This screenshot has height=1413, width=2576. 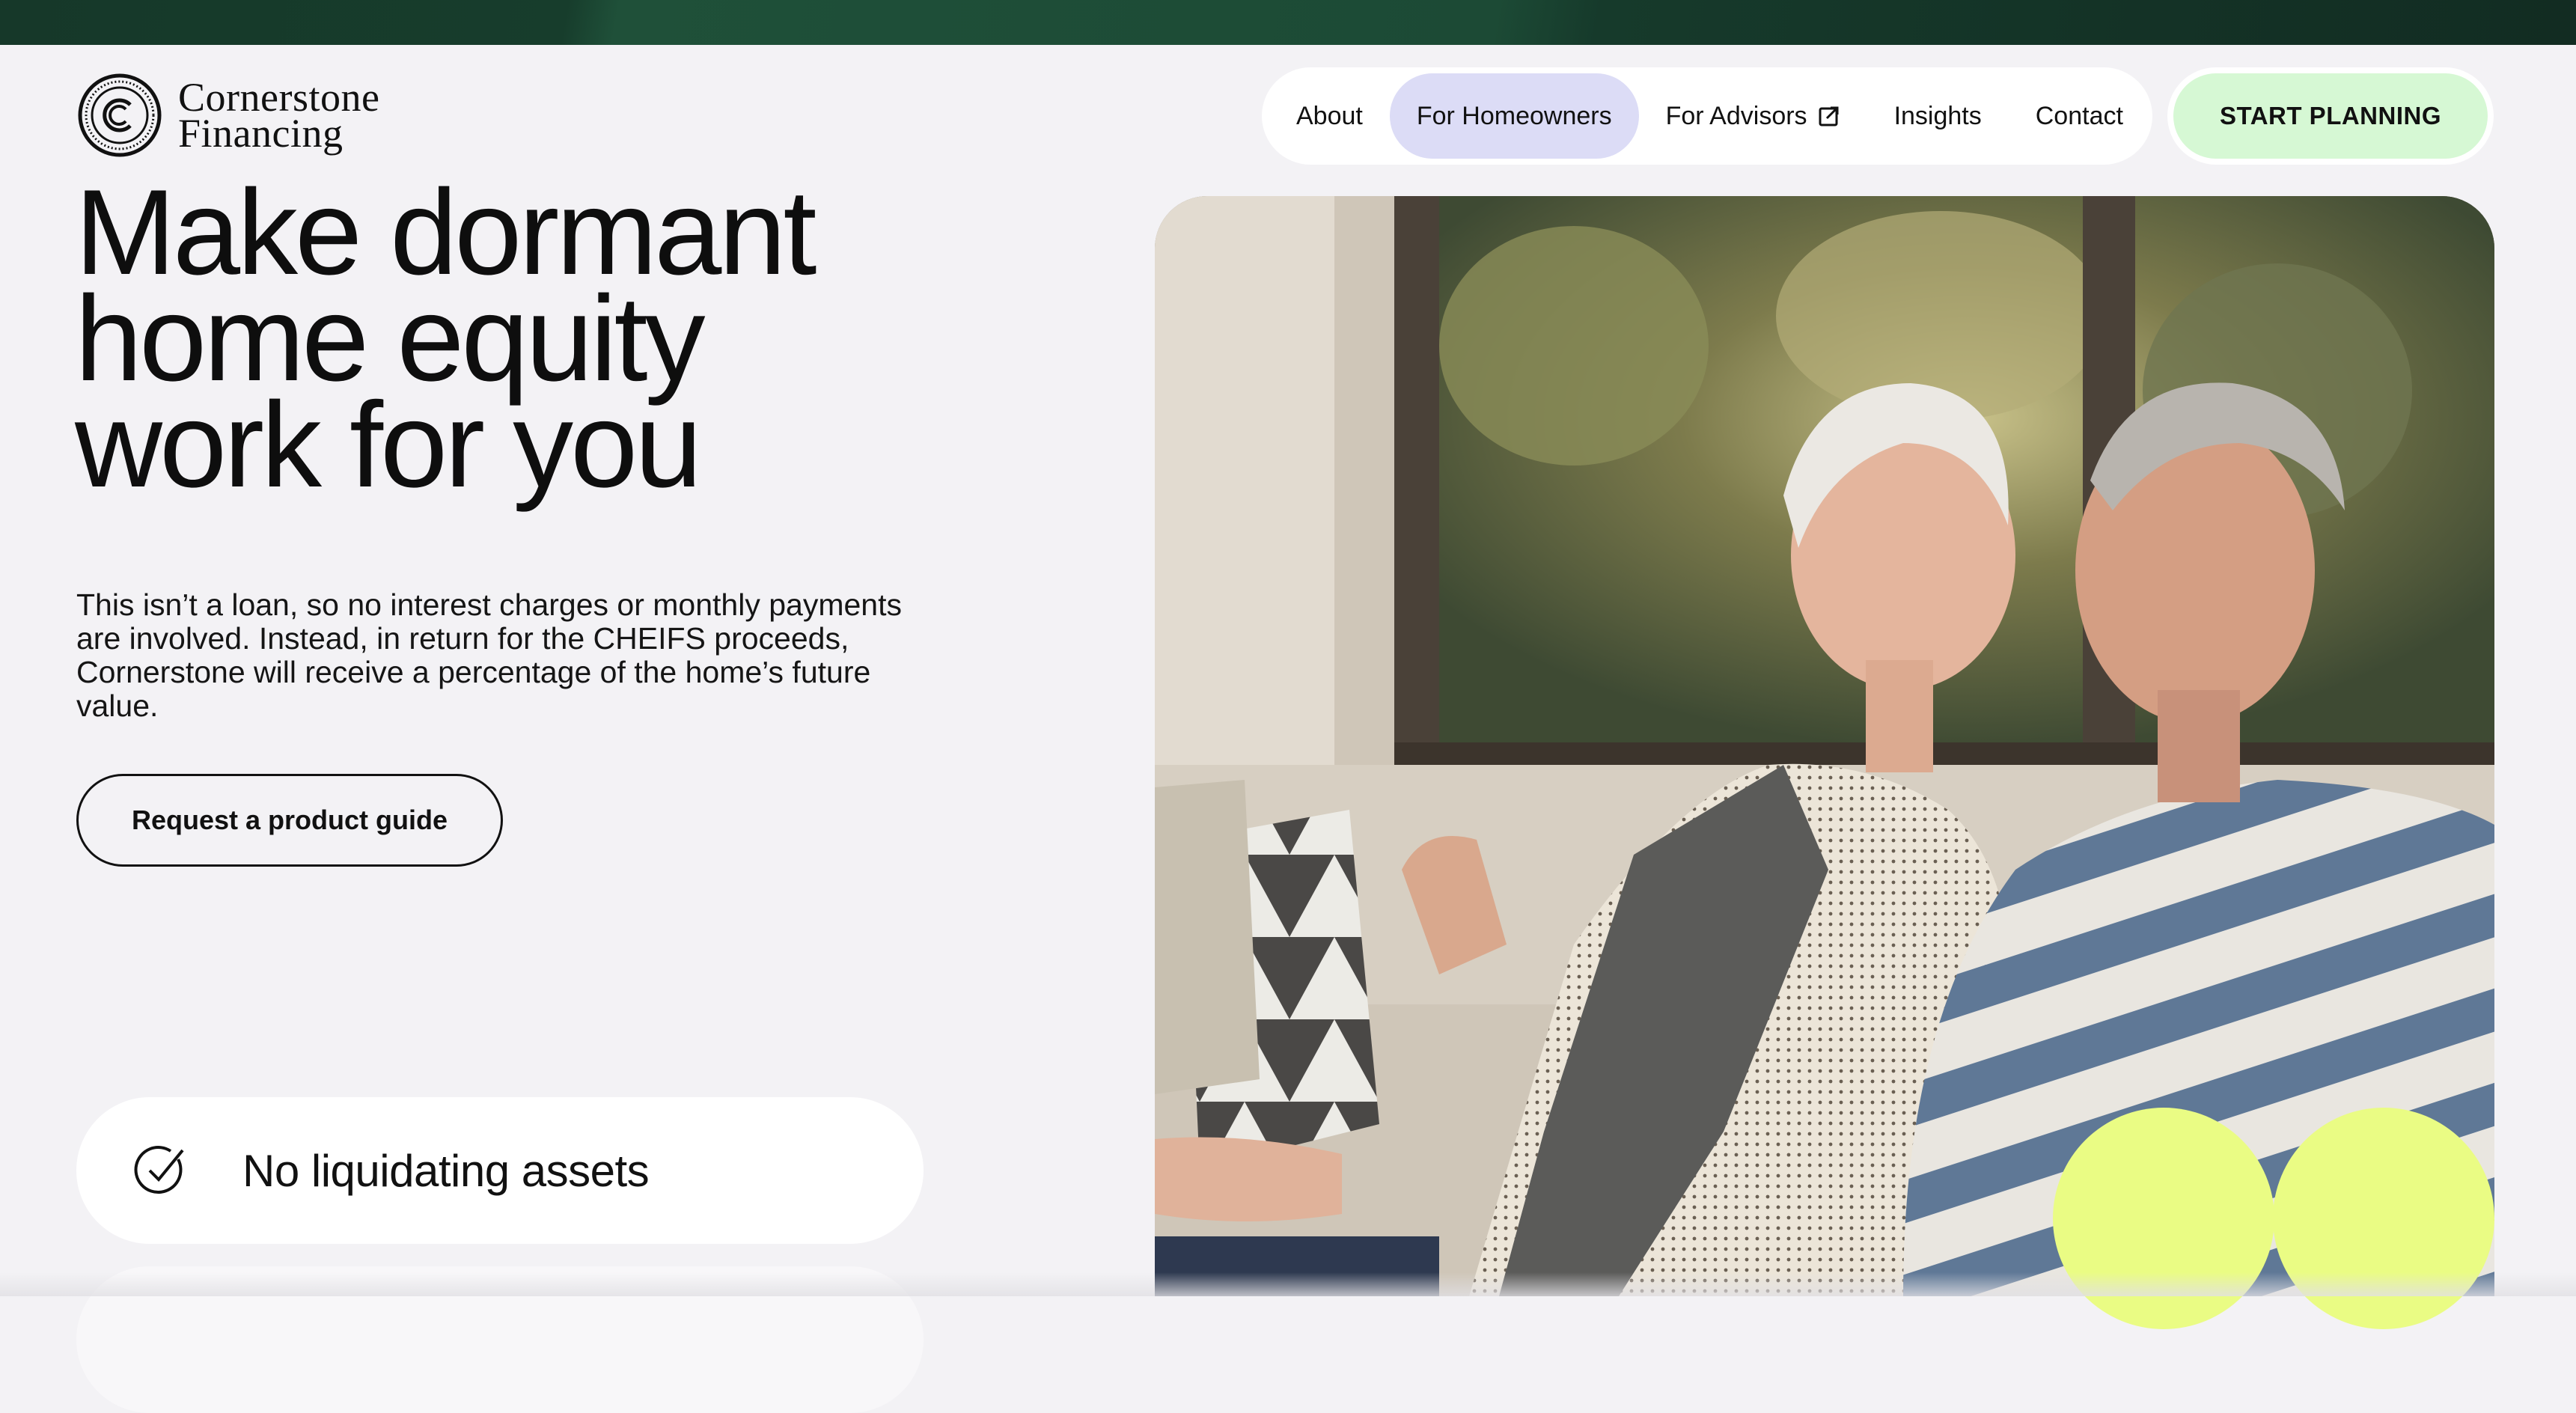 What do you see at coordinates (261, 133) in the screenshot?
I see `brand-name-line2: Financing` at bounding box center [261, 133].